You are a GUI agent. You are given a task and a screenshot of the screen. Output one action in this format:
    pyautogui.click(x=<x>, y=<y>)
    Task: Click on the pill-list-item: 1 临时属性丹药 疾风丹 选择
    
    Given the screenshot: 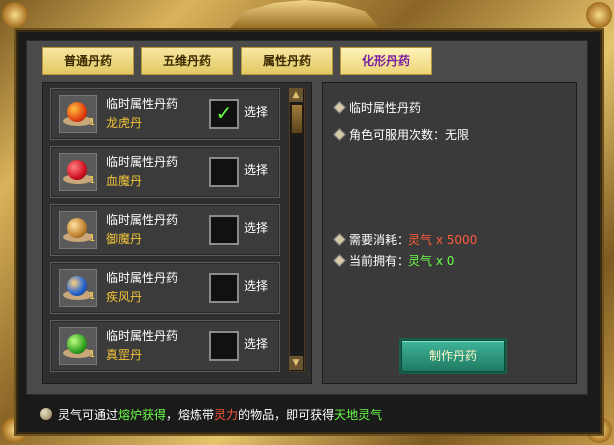 What is the action you would take?
    pyautogui.click(x=165, y=288)
    